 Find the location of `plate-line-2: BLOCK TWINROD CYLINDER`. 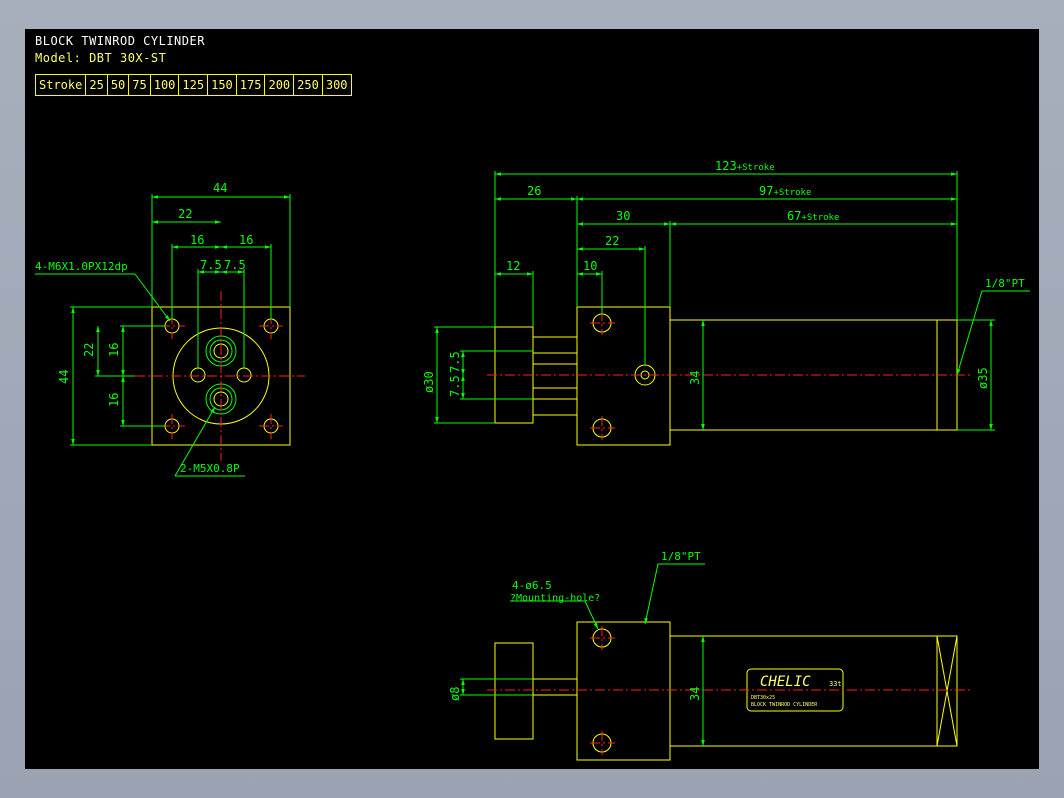

plate-line-2: BLOCK TWINROD CYLINDER is located at coordinates (784, 705).